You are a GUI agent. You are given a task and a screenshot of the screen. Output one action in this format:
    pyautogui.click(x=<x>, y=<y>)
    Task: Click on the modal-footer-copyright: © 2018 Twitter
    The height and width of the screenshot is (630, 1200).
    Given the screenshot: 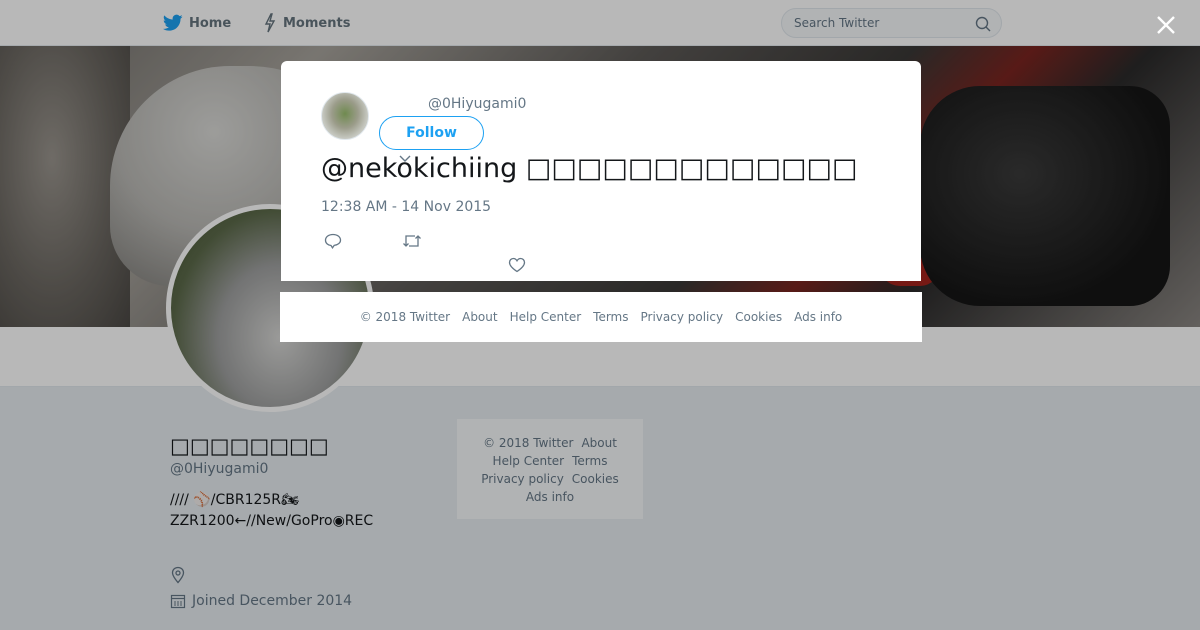 What is the action you would take?
    pyautogui.click(x=405, y=317)
    